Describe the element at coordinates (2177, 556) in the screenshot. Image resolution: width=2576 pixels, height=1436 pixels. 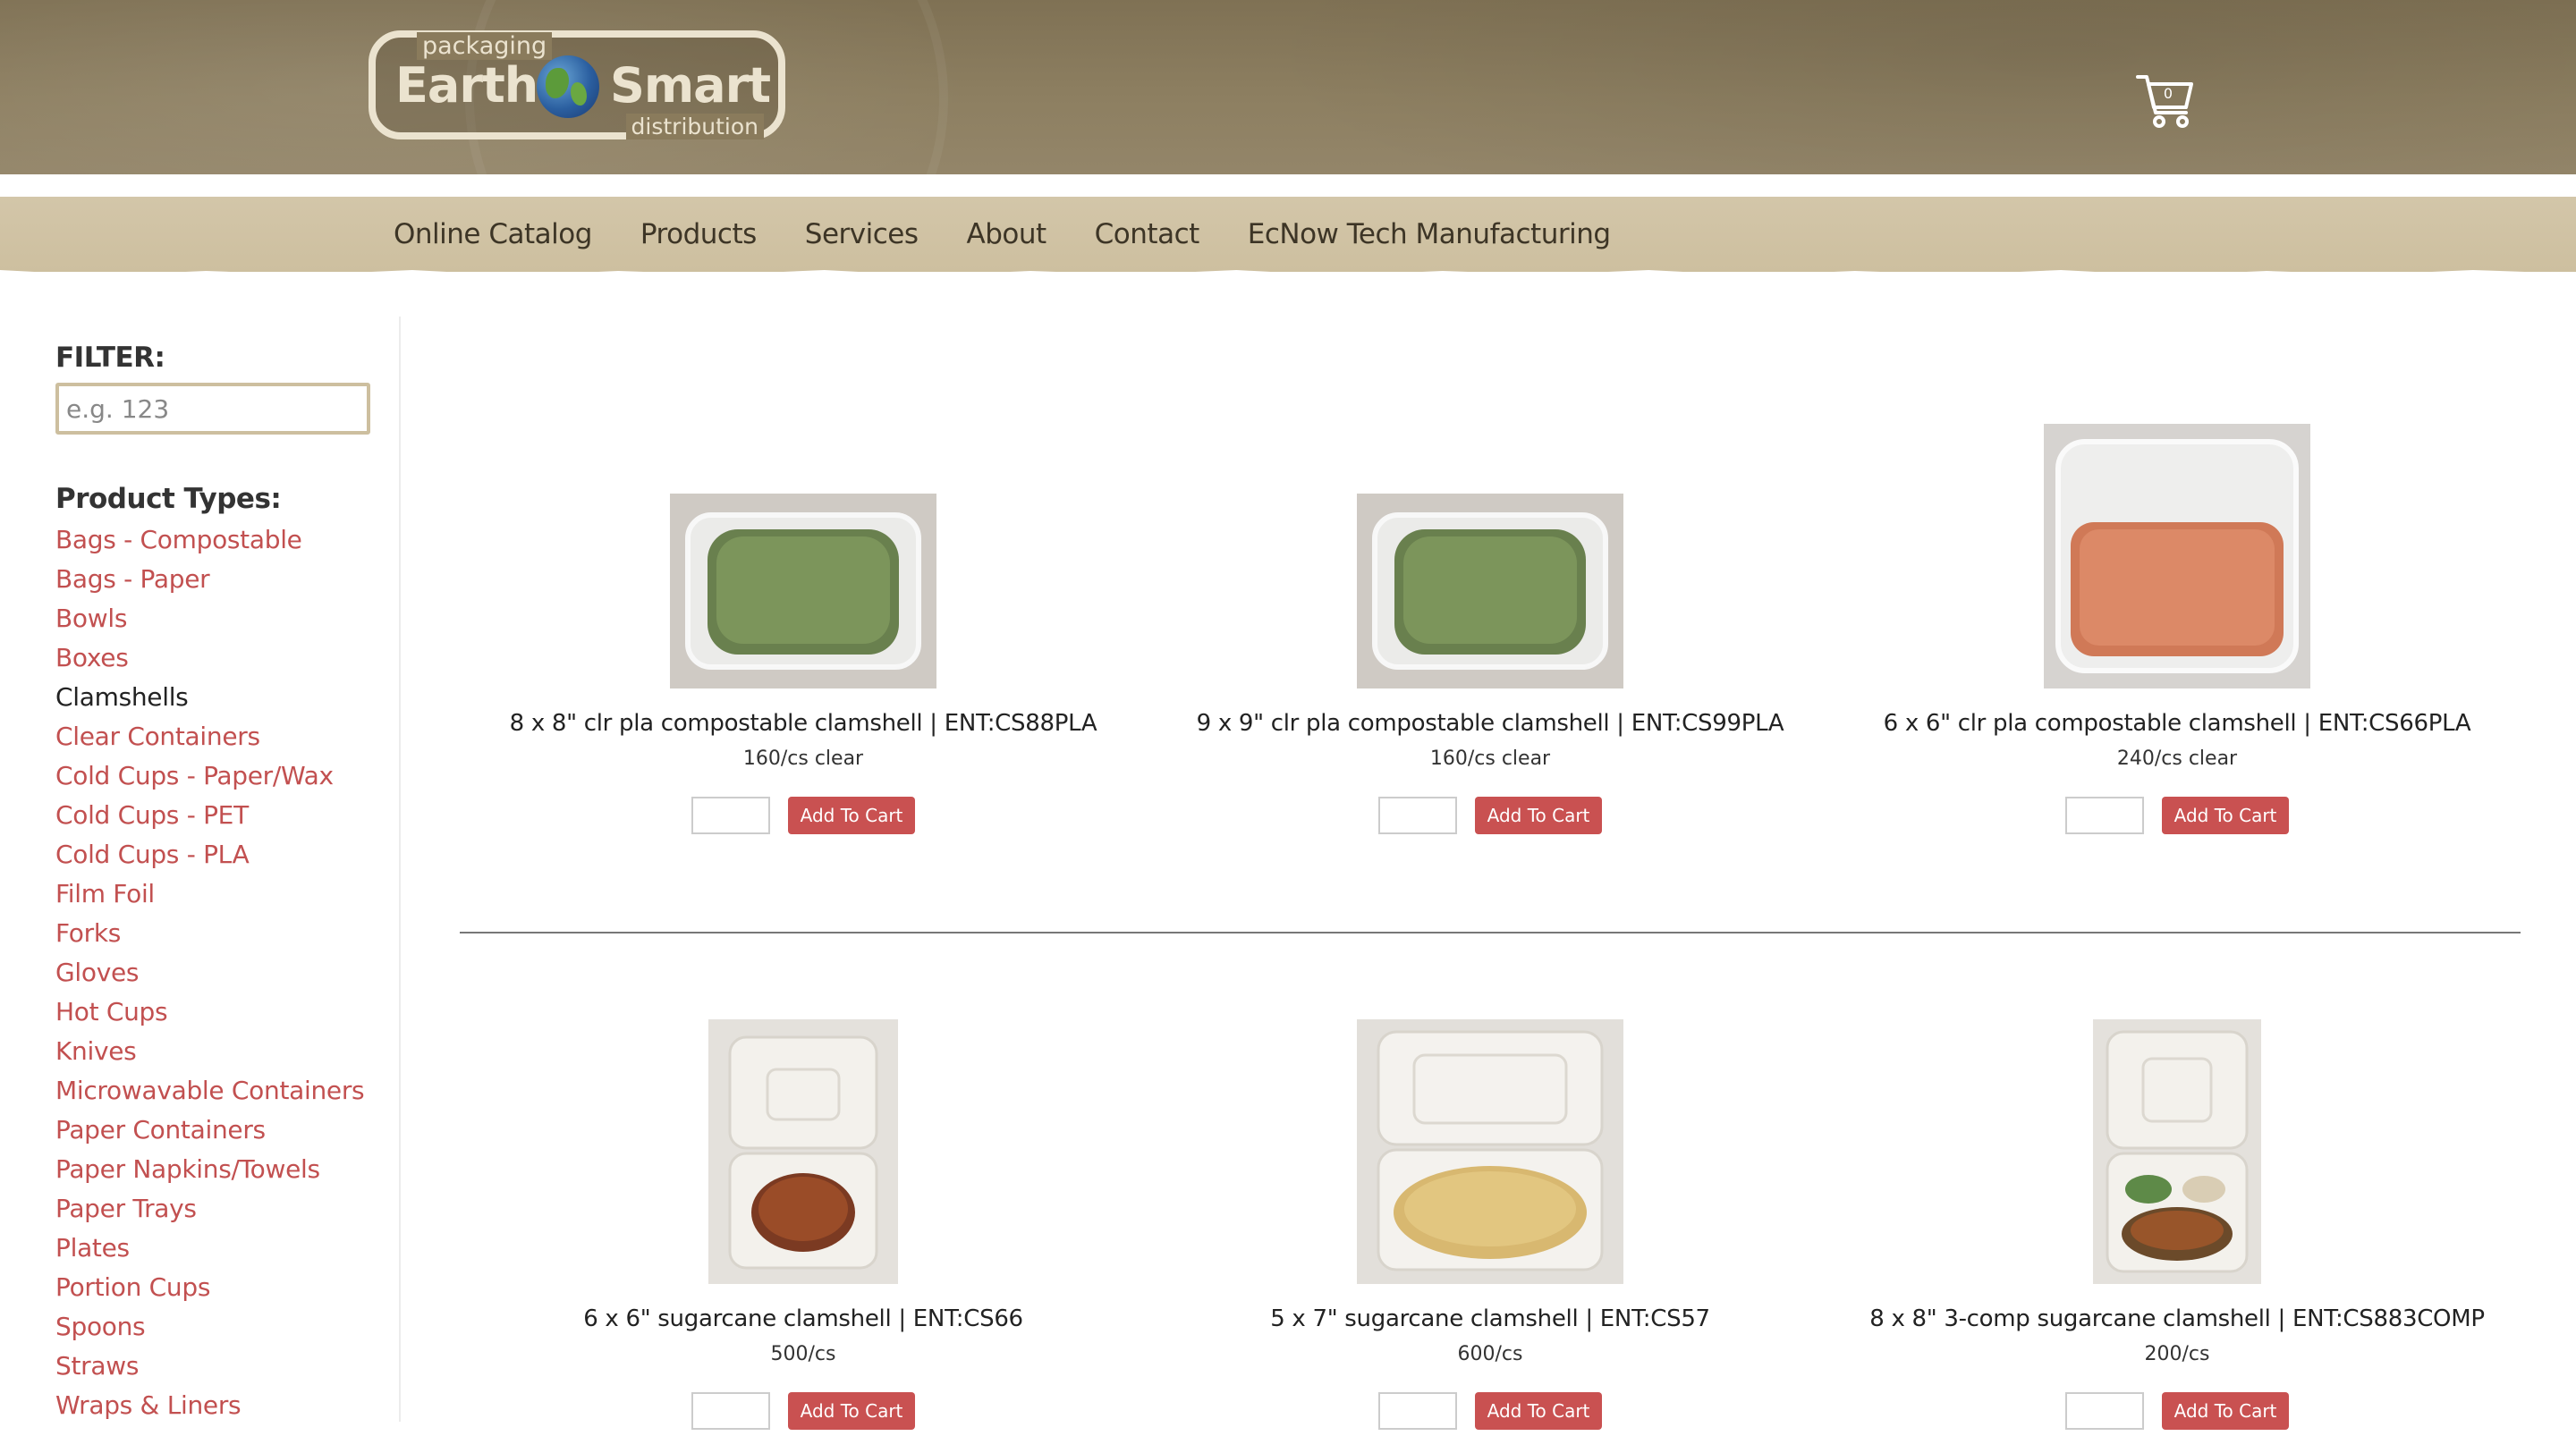
I see `product-image-cs66pla` at that location.